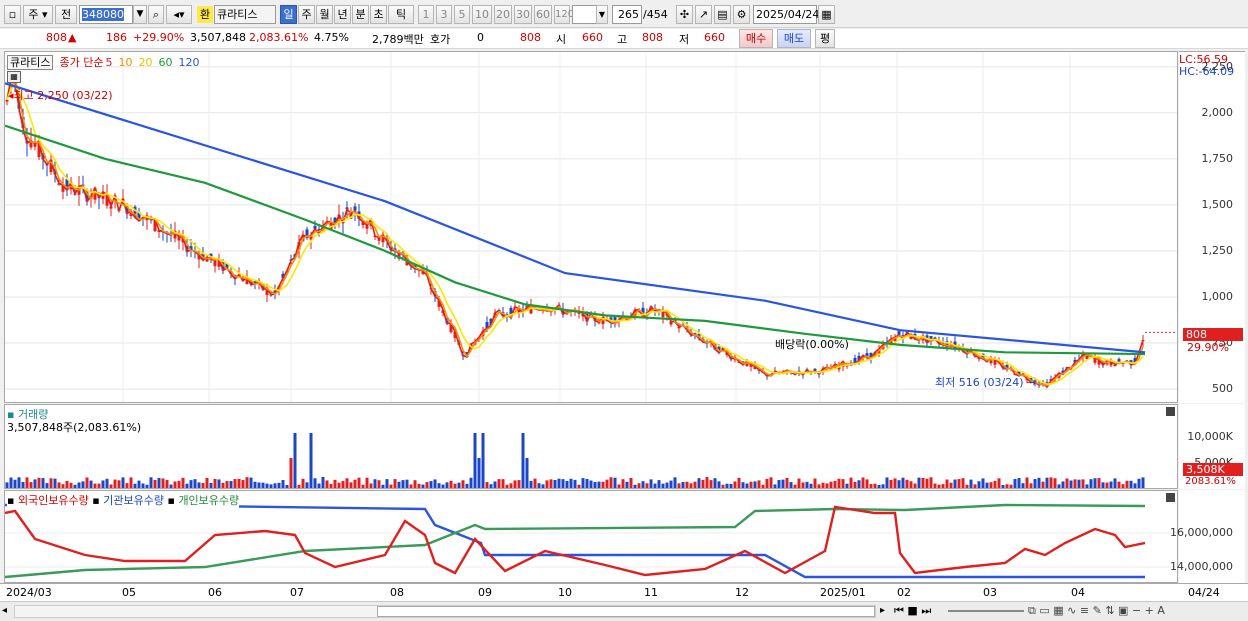 This screenshot has height=621, width=1248. I want to click on volume-pane-close-icon, so click(1170, 411).